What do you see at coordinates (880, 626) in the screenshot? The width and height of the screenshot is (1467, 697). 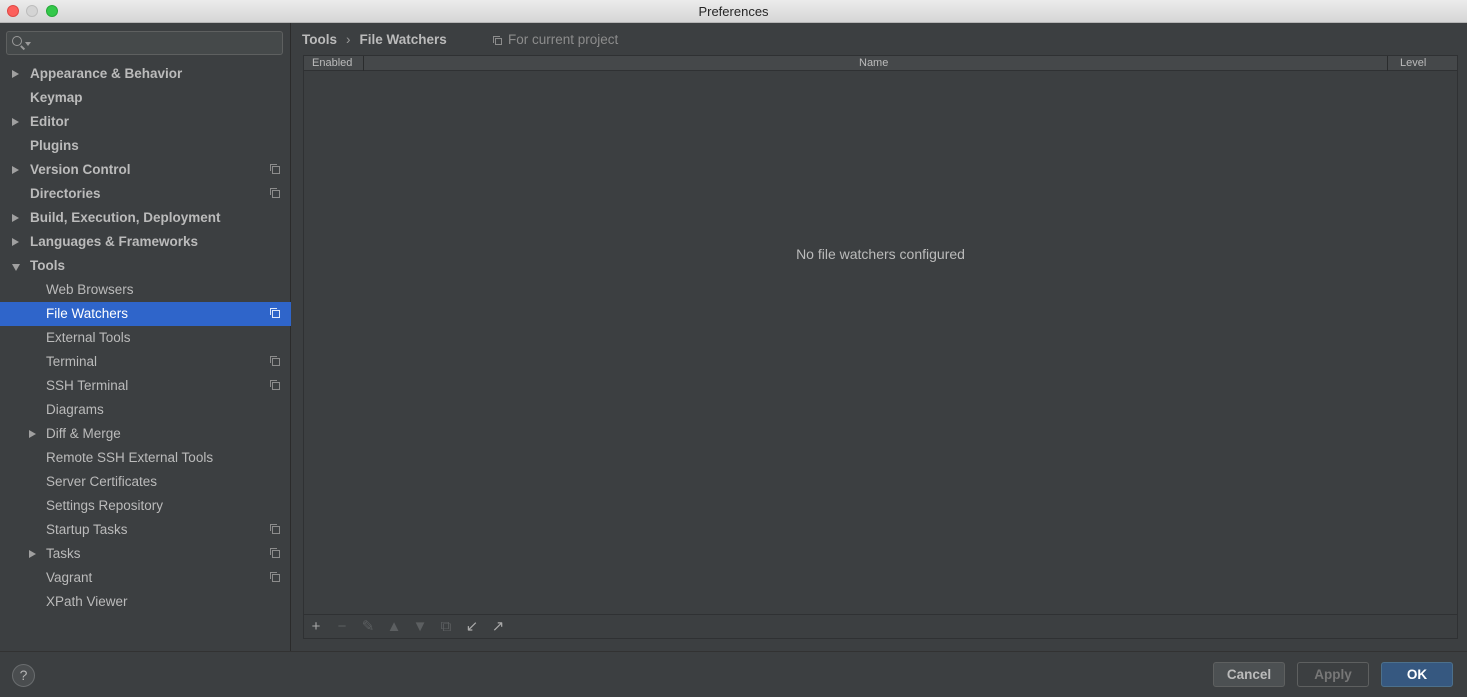 I see `table-toolbar: + − ✎ ▲ ▼ ⧉ ↙ ↗` at bounding box center [880, 626].